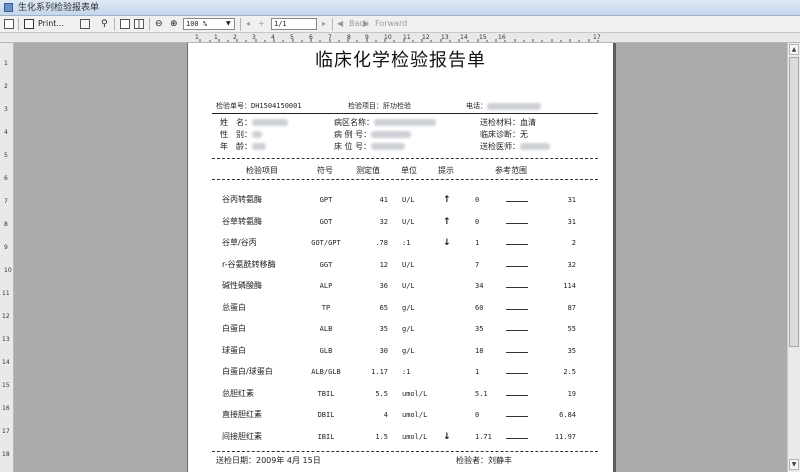 This screenshot has height=472, width=800. I want to click on header-hint: 提示, so click(446, 170).